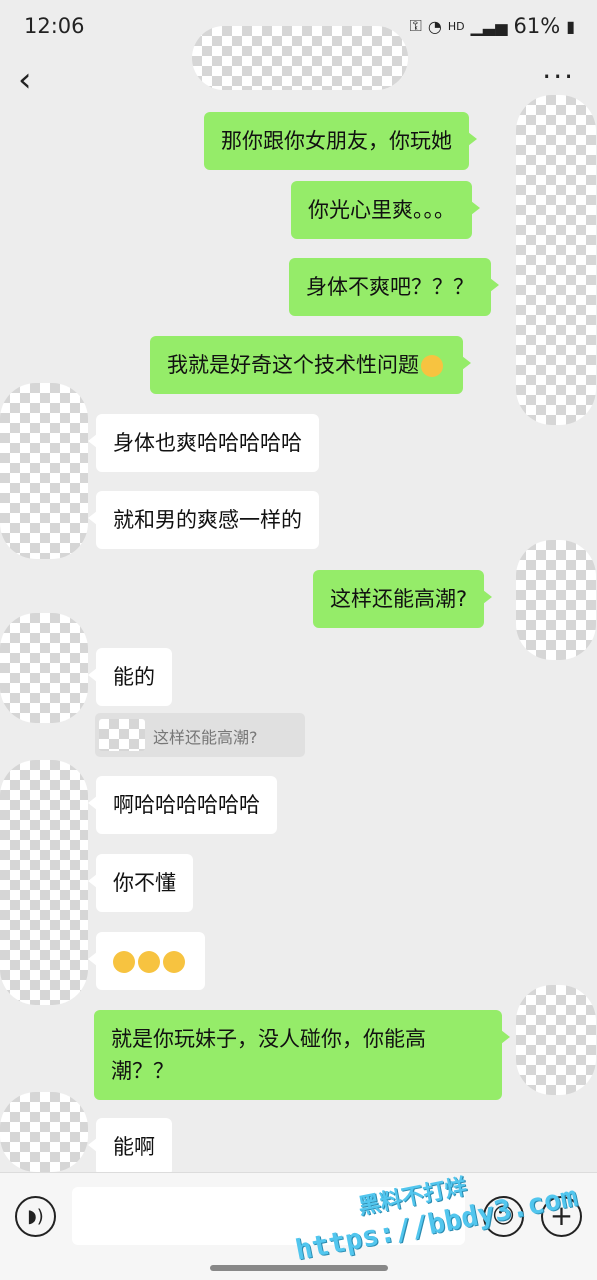 The height and width of the screenshot is (1280, 597). I want to click on status-icons: ⚿ ◔ HD ▁▃▅ 61% ▮, so click(492, 26).